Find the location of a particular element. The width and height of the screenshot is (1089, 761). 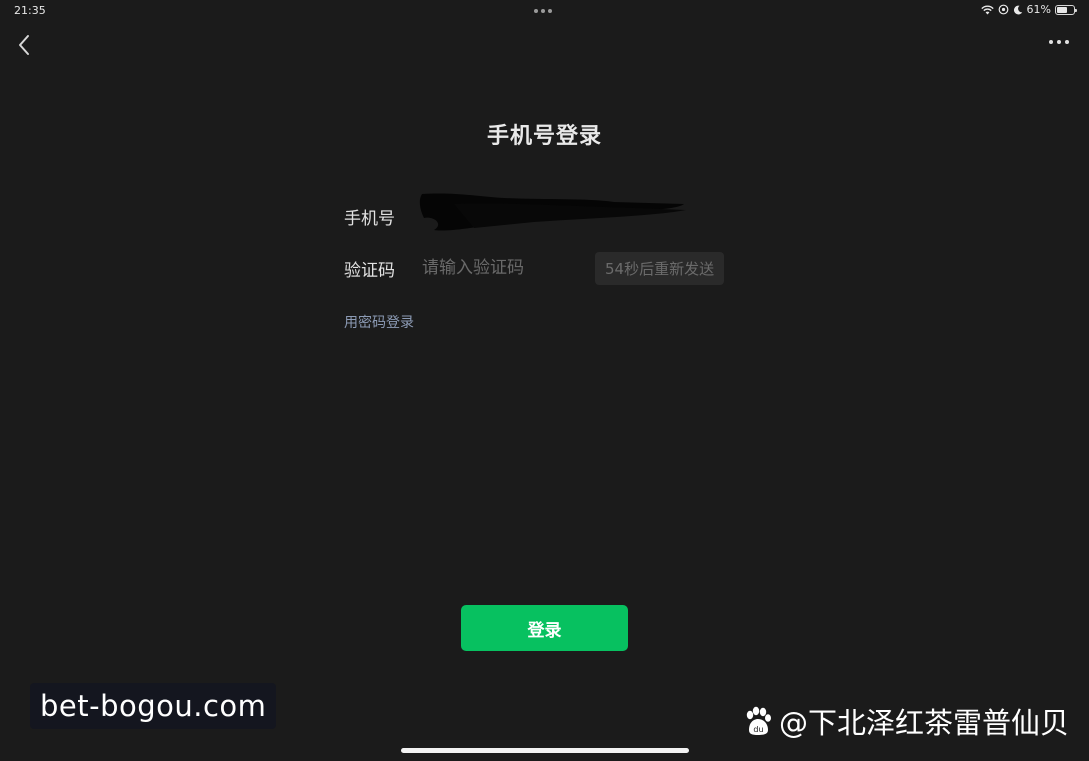

code-row: 验证码 54秒后重新发送 is located at coordinates (545, 268).